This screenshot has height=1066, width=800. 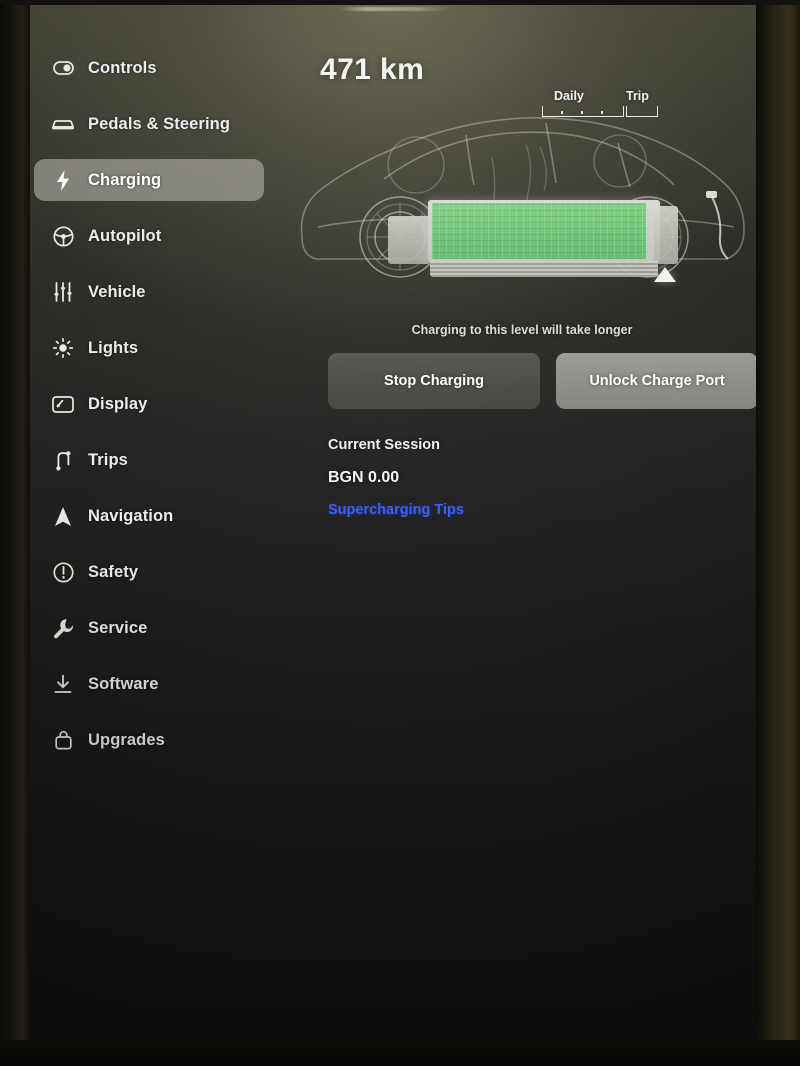 I want to click on bag-icon, so click(x=63, y=740).